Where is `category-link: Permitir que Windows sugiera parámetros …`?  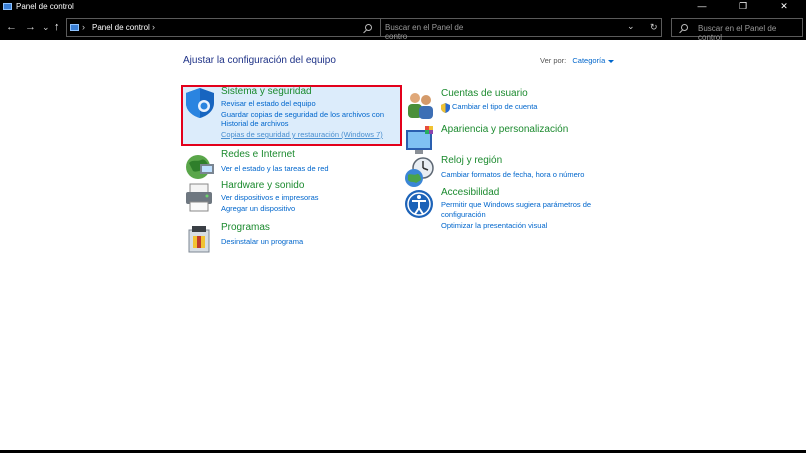 category-link: Permitir que Windows sugiera parámetros … is located at coordinates (516, 205).